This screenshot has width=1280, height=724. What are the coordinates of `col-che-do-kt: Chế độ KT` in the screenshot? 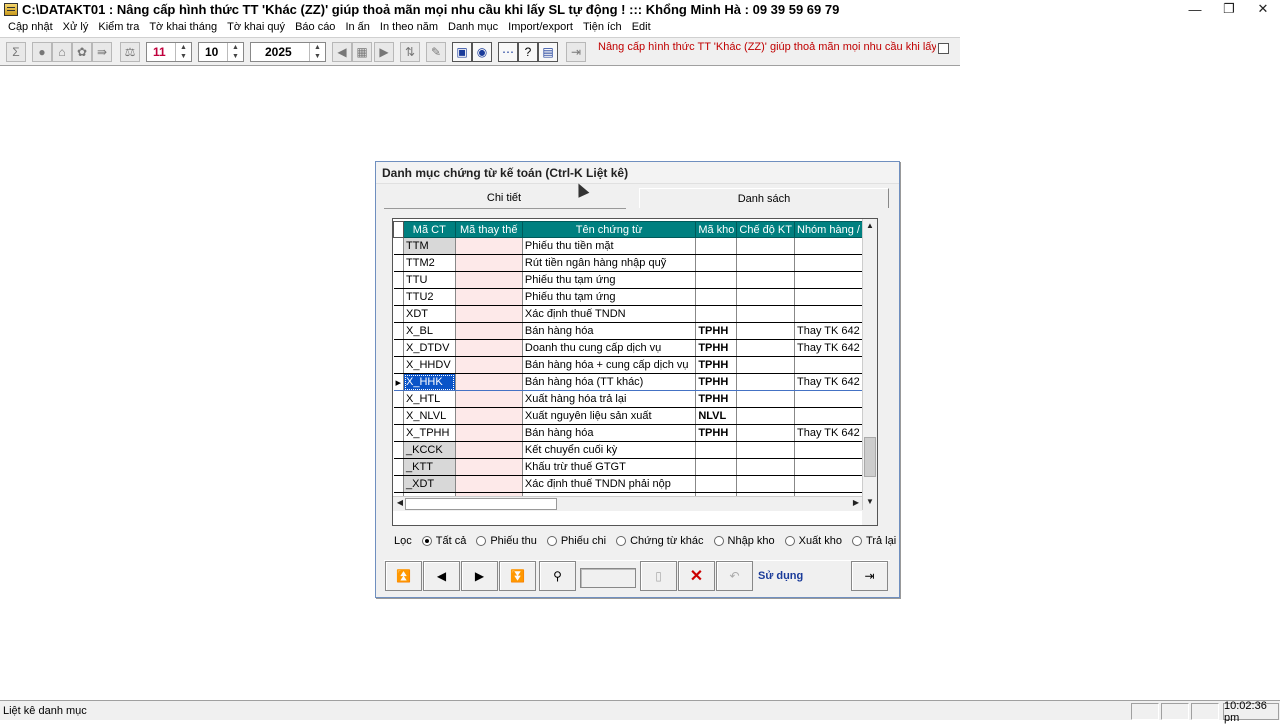 It's located at (765, 229).